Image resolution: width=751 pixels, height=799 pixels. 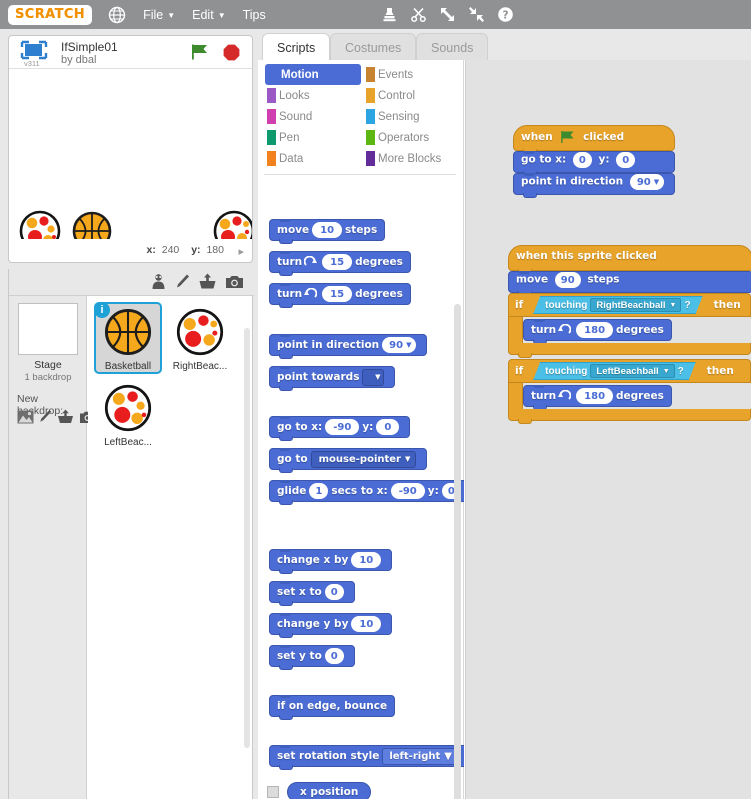 What do you see at coordinates (447, 14) in the screenshot?
I see `grow-icon` at bounding box center [447, 14].